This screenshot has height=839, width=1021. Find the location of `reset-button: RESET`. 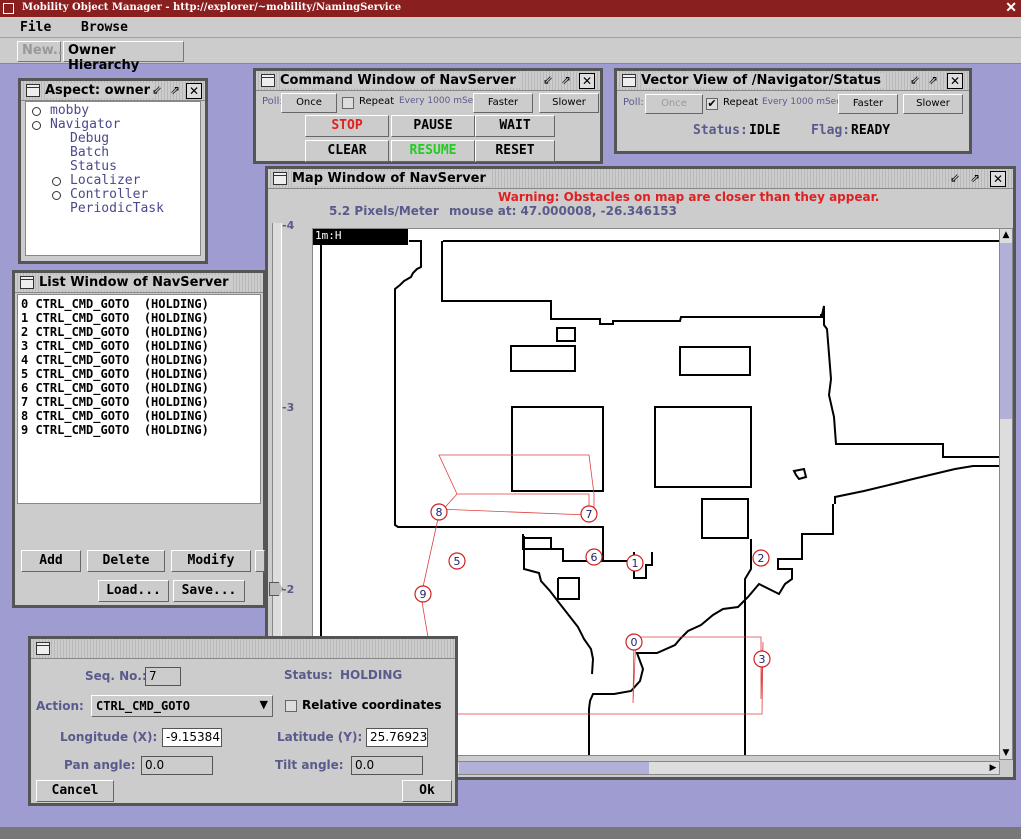

reset-button: RESET is located at coordinates (515, 151).